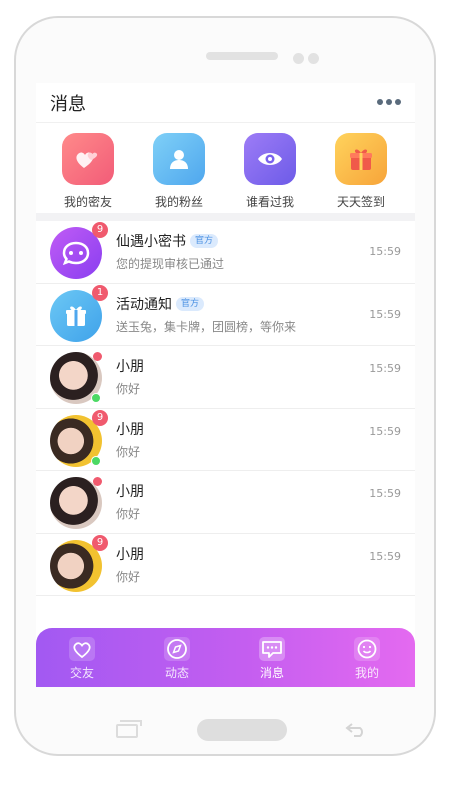 The height and width of the screenshot is (800, 450). Describe the element at coordinates (361, 159) in the screenshot. I see `gift-icon` at that location.